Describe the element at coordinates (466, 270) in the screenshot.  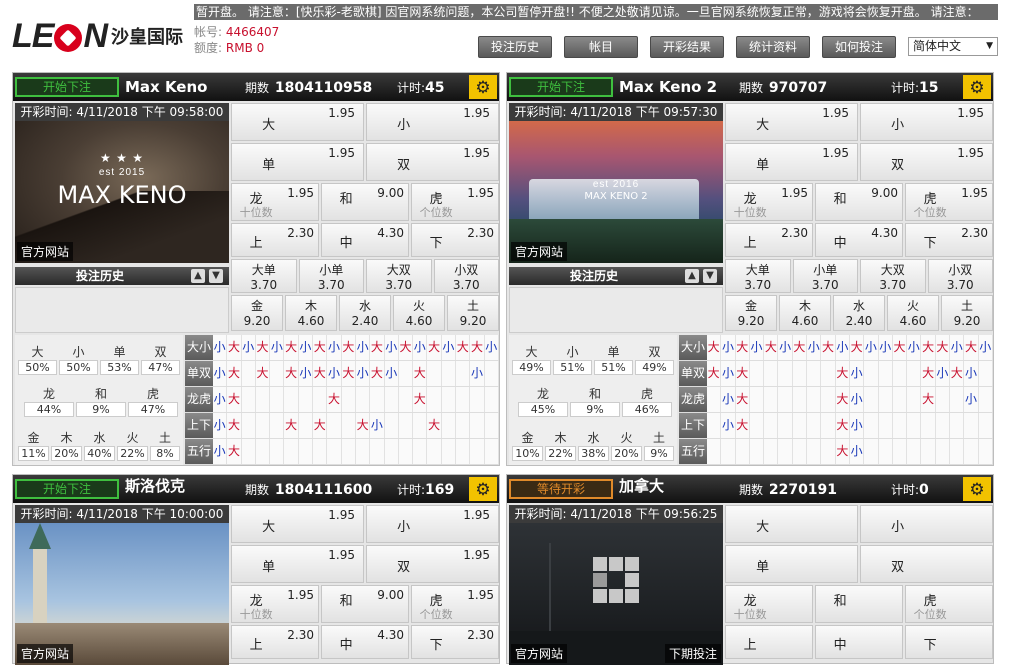
I see `bet-label: 小双` at that location.